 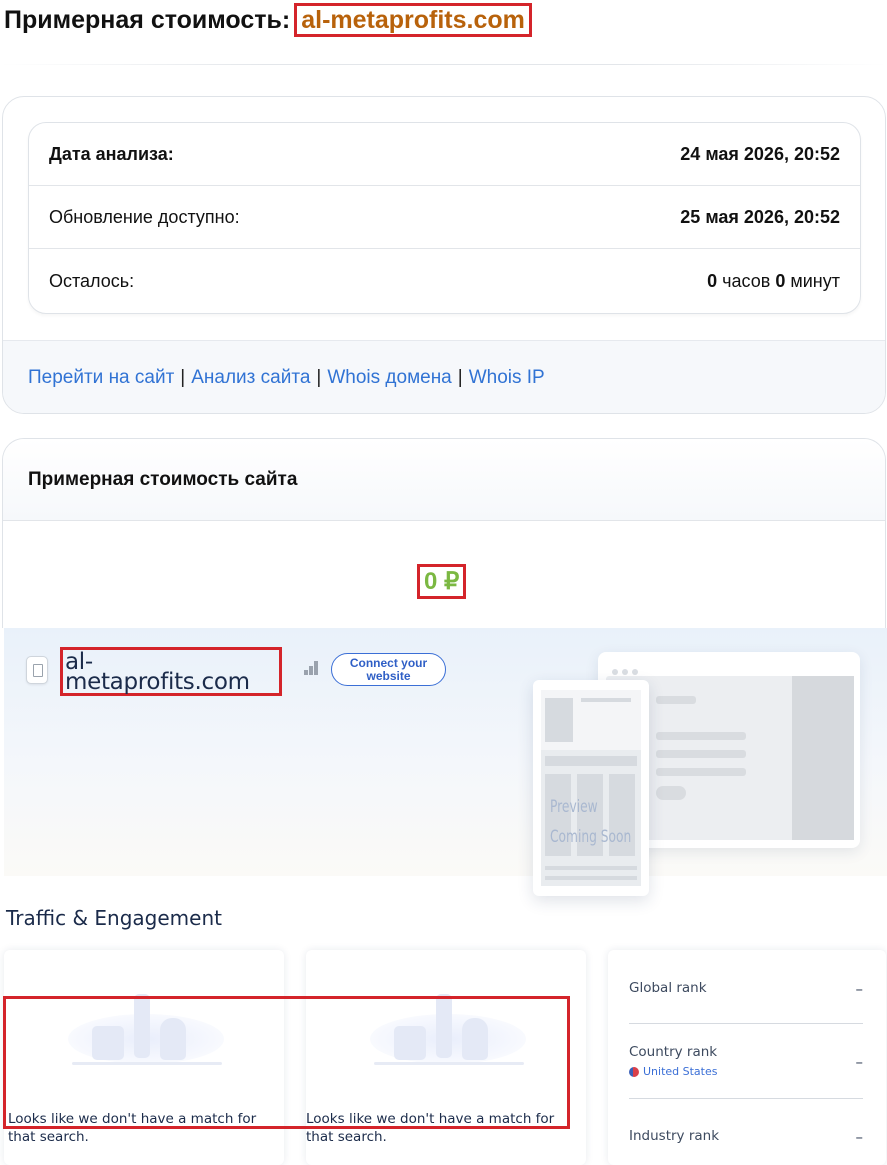 What do you see at coordinates (668, 988) in the screenshot?
I see `global-rank-label: Global rank` at bounding box center [668, 988].